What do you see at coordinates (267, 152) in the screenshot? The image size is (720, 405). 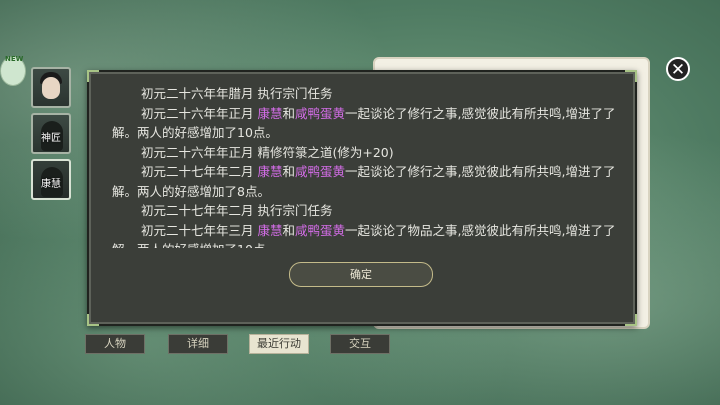 I see `log-entry-text: 初元二十六年年正月 精修符箓之道(修为+20)` at bounding box center [267, 152].